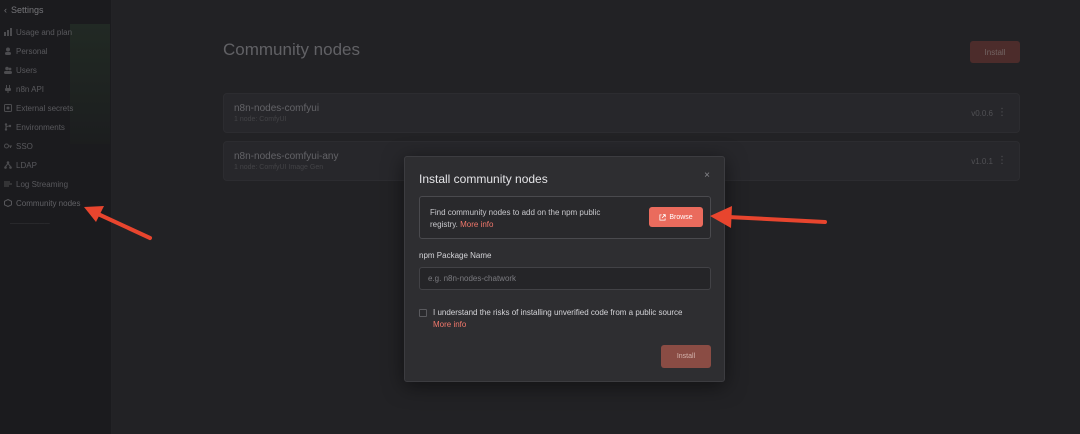 The image size is (1080, 434). Describe the element at coordinates (565, 278) in the screenshot. I see `package-name-input` at that location.